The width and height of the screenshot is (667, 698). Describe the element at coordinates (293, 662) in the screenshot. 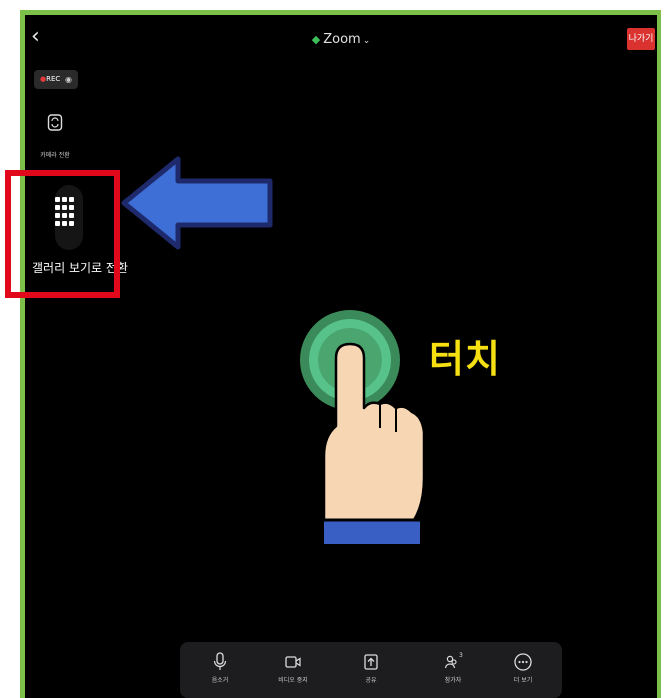

I see `video-camera-icon` at that location.